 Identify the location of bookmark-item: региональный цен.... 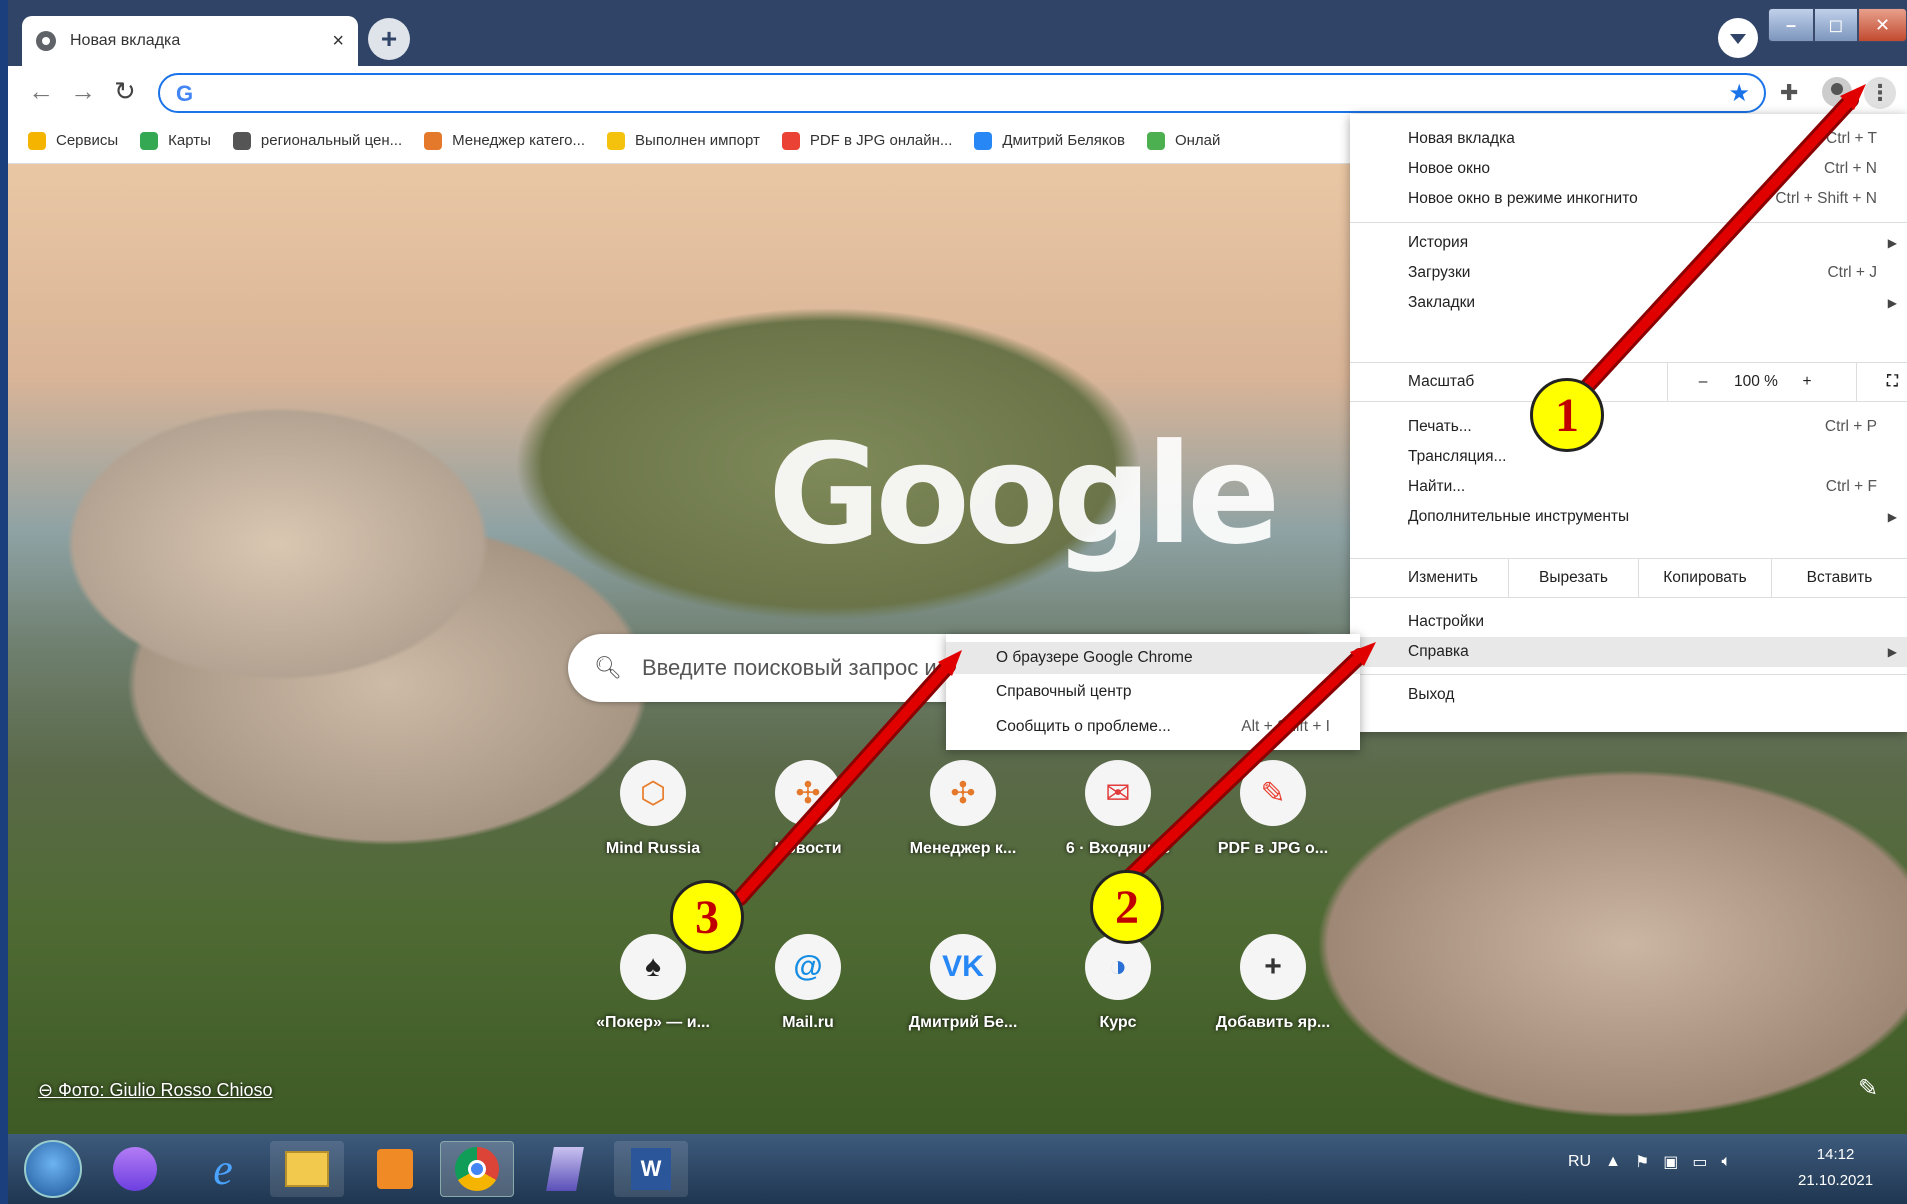
(317, 140).